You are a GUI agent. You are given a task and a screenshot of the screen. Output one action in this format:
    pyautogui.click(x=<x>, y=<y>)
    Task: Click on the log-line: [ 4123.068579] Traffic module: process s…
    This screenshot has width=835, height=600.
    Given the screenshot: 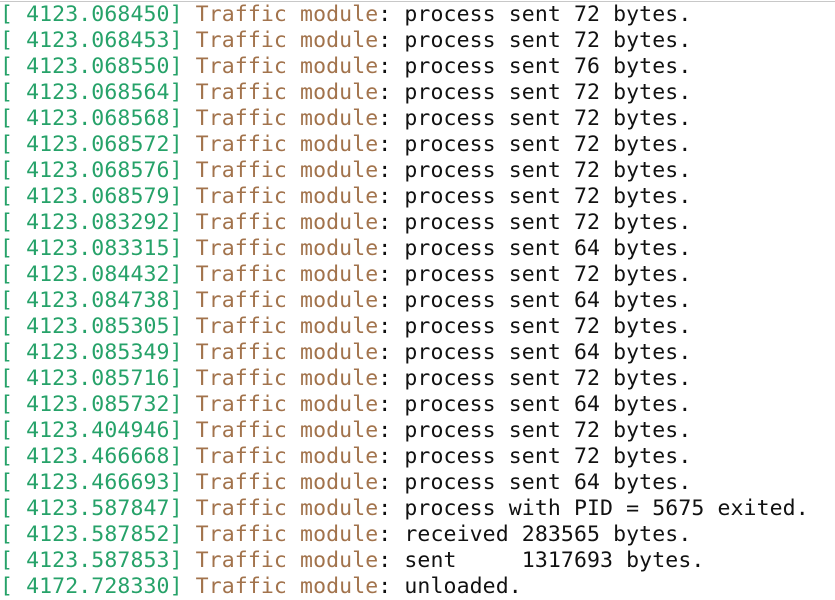 What is the action you would take?
    pyautogui.click(x=417, y=197)
    